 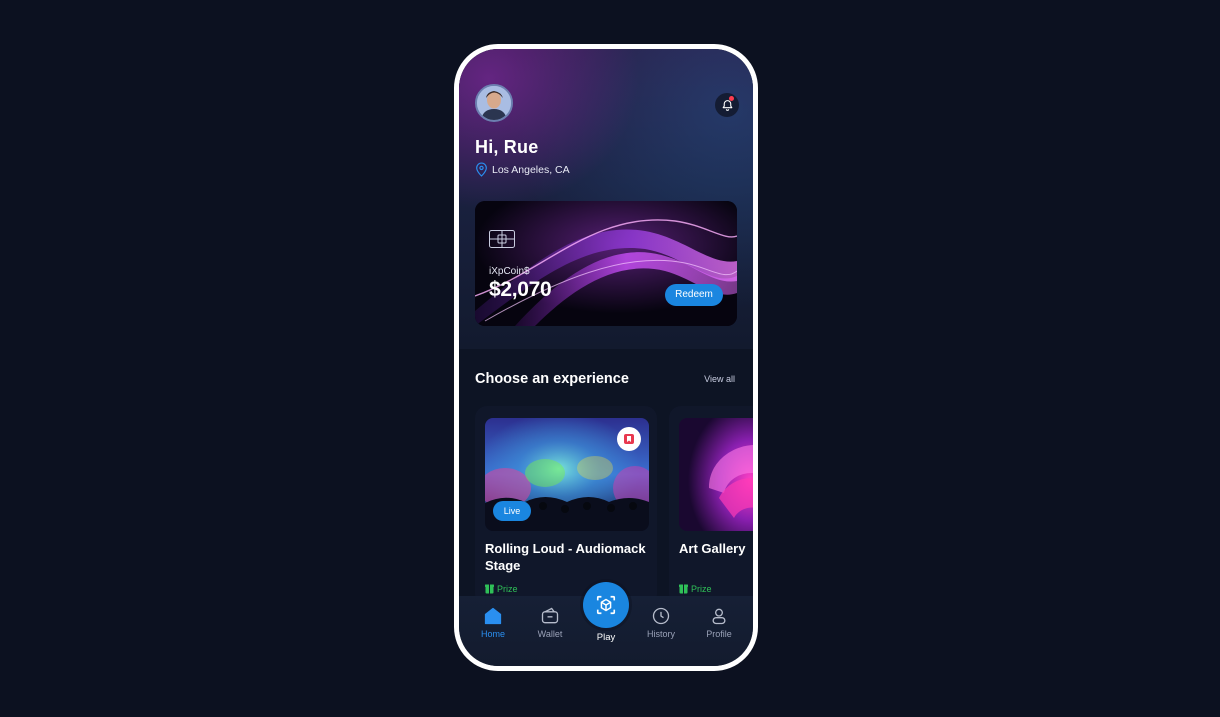 I want to click on tab-home: Home, so click(x=493, y=622).